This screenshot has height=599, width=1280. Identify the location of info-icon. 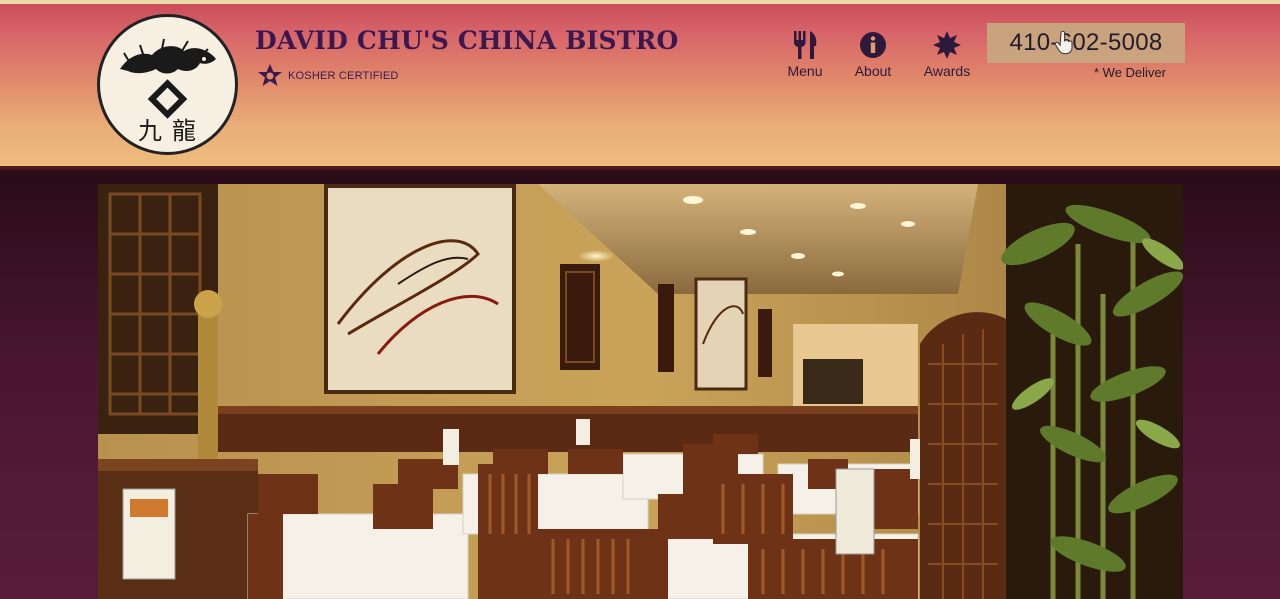
(873, 45).